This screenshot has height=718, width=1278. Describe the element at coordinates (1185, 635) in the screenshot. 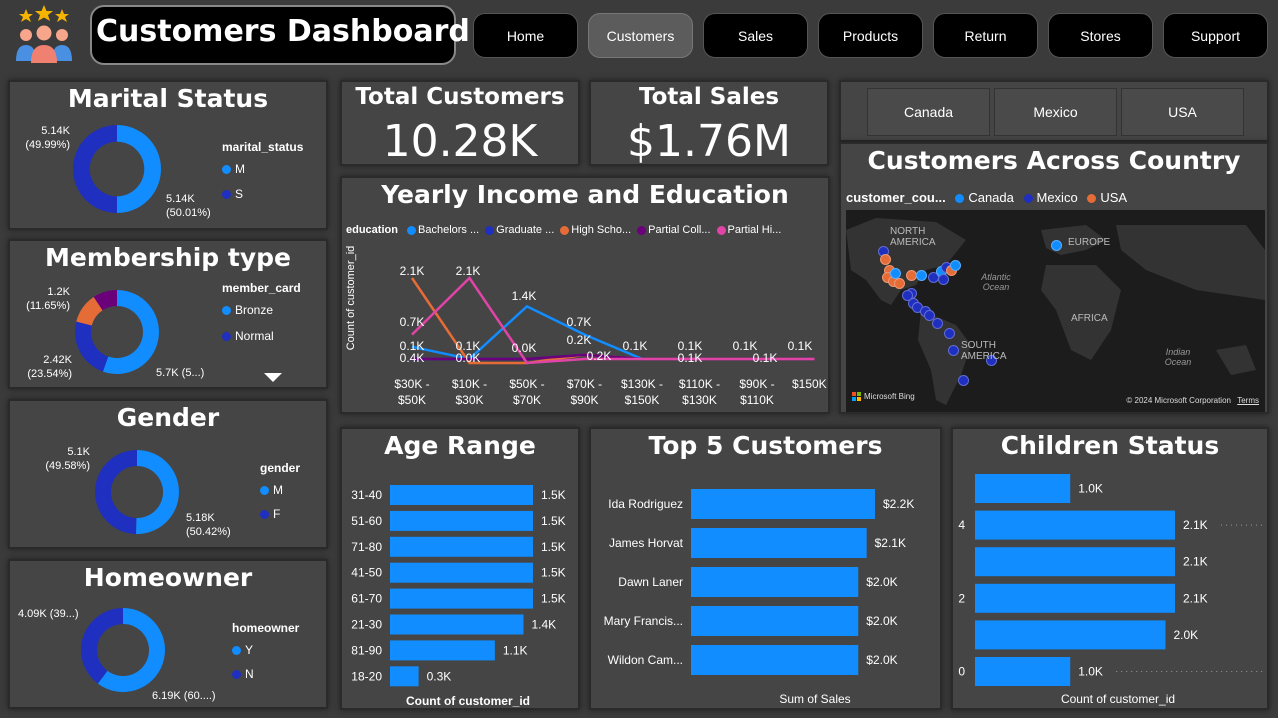

I see `bar-value-label: 2.0K` at that location.